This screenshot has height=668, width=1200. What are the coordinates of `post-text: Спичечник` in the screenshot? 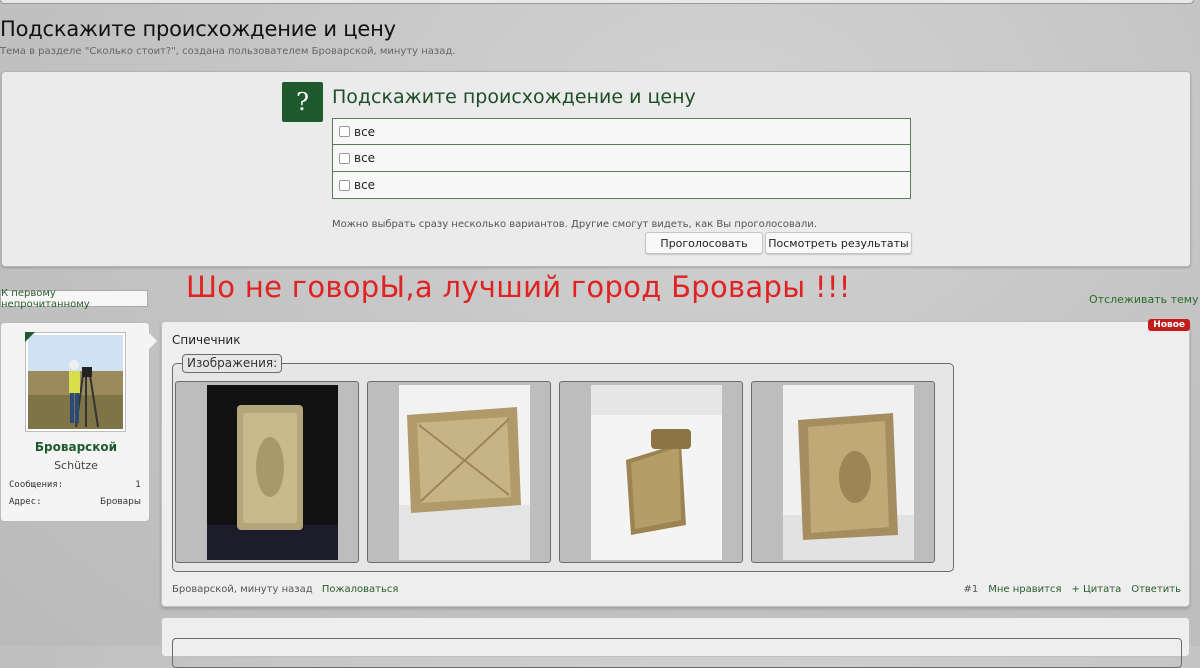 It's located at (206, 340).